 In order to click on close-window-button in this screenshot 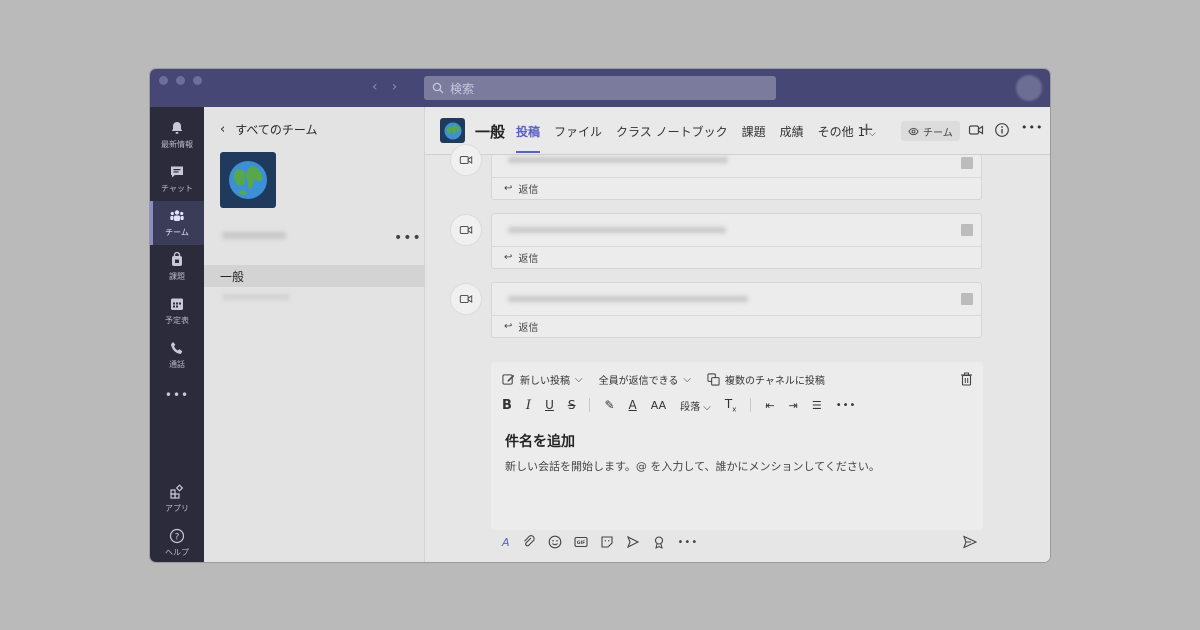, I will do `click(163, 80)`.